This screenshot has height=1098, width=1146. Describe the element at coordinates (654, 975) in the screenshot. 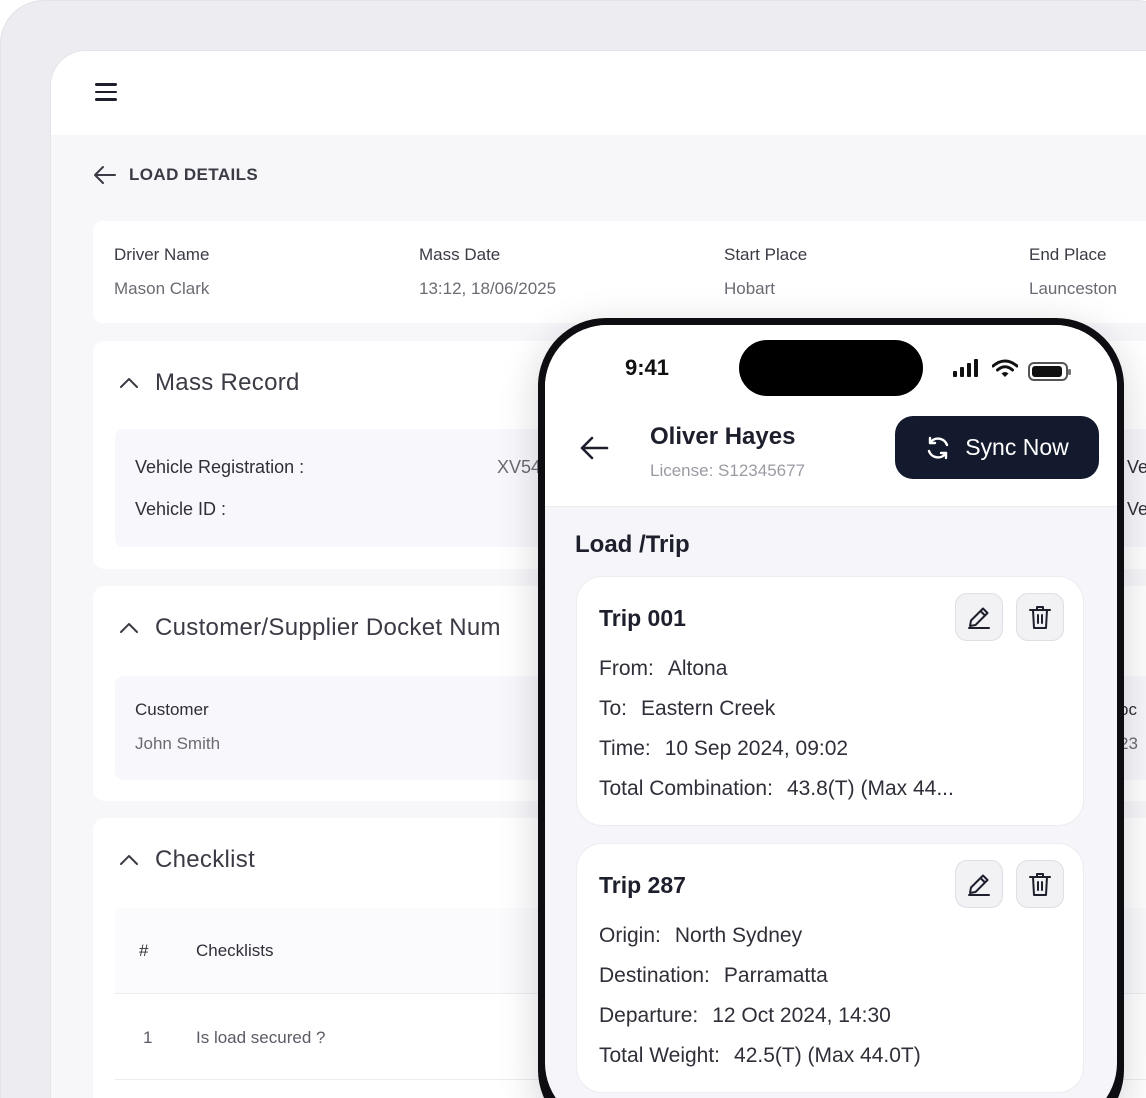

I see `trip-line-key: Destination:` at that location.